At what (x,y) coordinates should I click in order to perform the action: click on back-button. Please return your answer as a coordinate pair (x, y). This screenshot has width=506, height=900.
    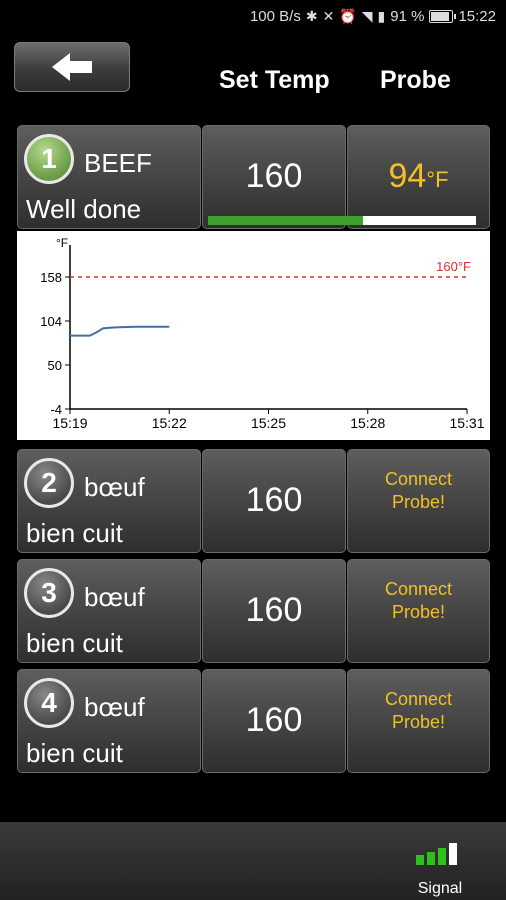
    Looking at the image, I should click on (72, 67).